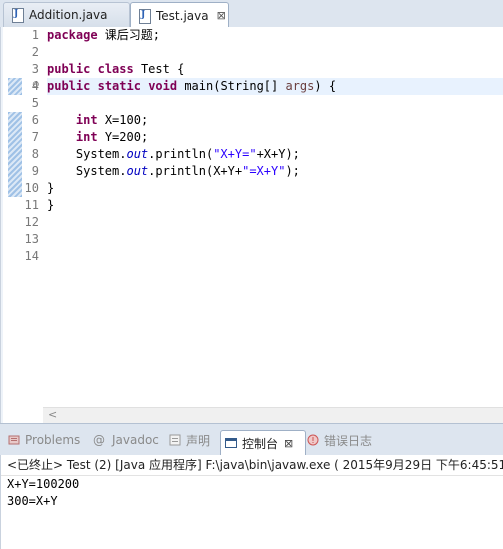 Image resolution: width=503 pixels, height=549 pixels. Describe the element at coordinates (251, 14) in the screenshot. I see `editor-tab-bar: J Addition.java J Test.java ⊠` at that location.